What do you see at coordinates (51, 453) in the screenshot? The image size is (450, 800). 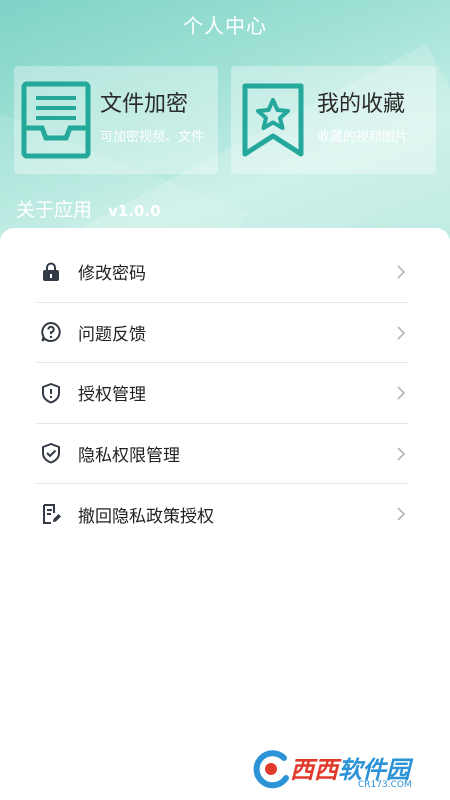 I see `shield-check-icon` at bounding box center [51, 453].